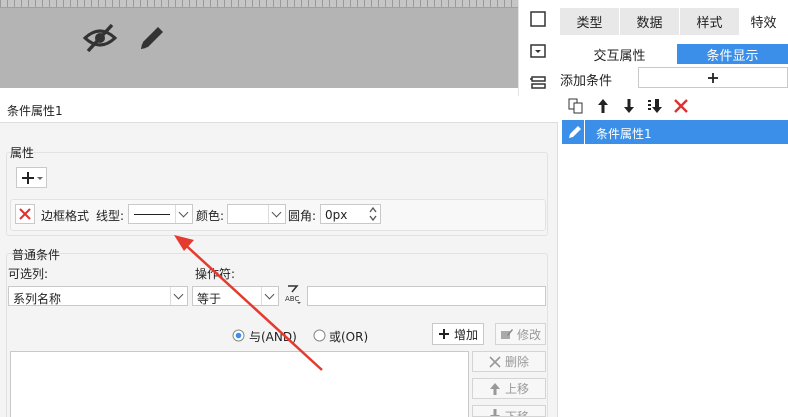 This screenshot has width=788, height=417. I want to click on chart-preview-area, so click(259, 44).